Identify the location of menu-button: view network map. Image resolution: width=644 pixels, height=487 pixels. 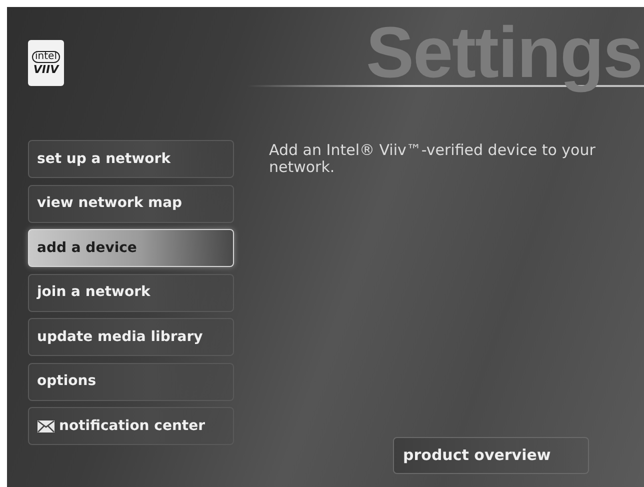
(131, 203).